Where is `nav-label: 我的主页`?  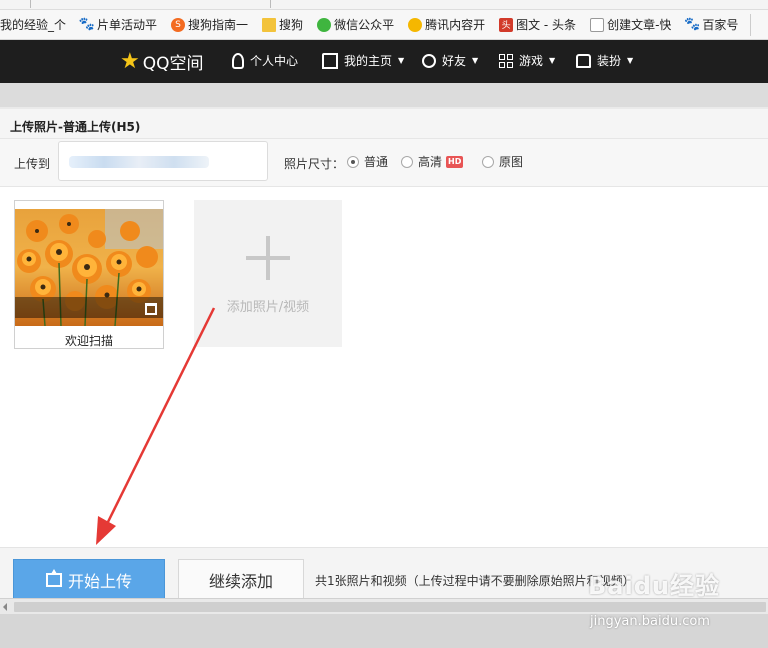 nav-label: 我的主页 is located at coordinates (368, 61).